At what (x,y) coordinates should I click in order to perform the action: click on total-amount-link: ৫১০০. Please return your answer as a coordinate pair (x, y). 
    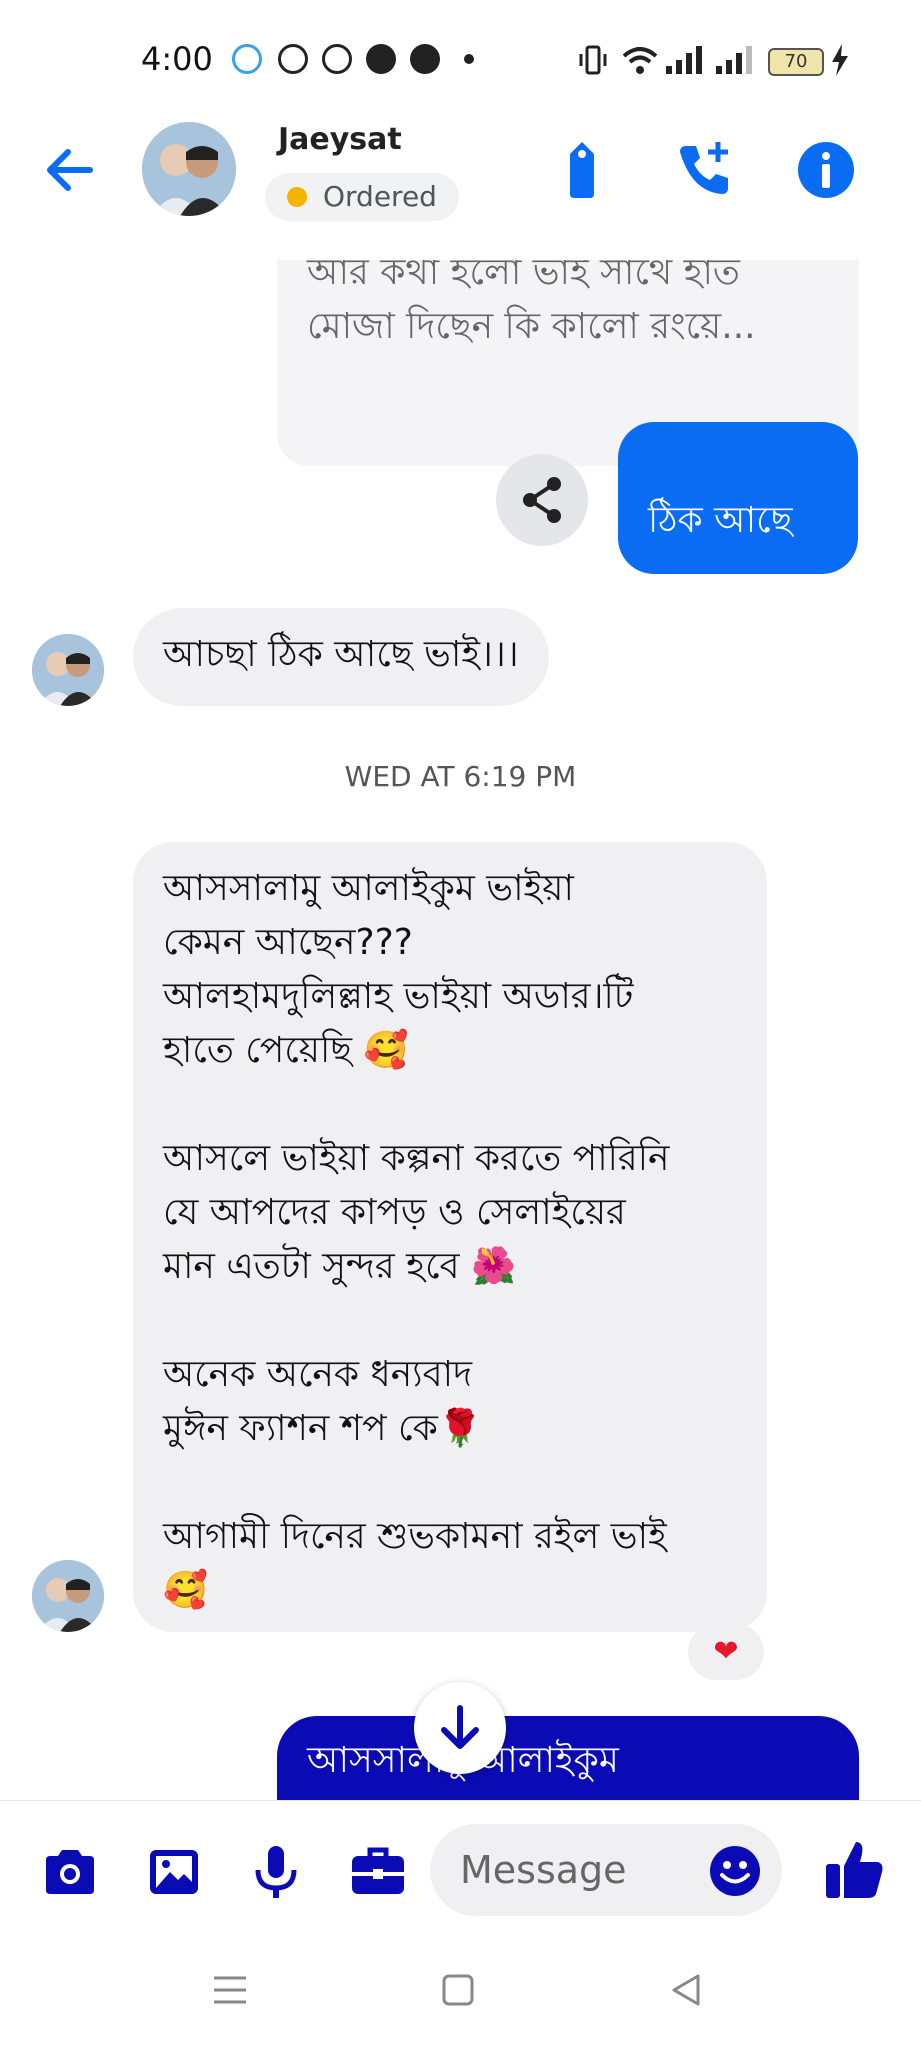
    Looking at the image, I should click on (771, 628).